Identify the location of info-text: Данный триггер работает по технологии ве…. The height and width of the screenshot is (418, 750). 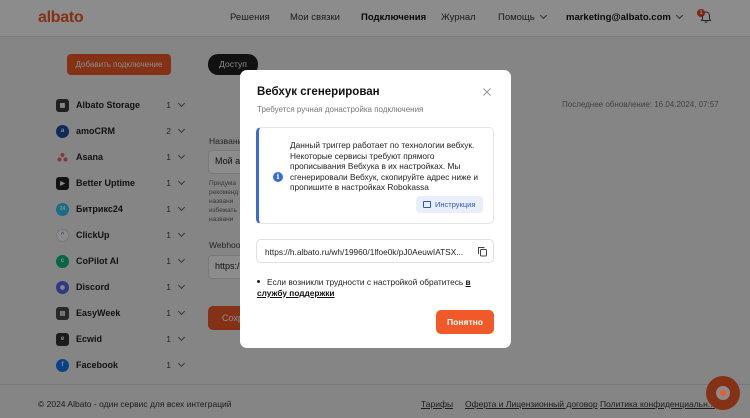
(384, 166).